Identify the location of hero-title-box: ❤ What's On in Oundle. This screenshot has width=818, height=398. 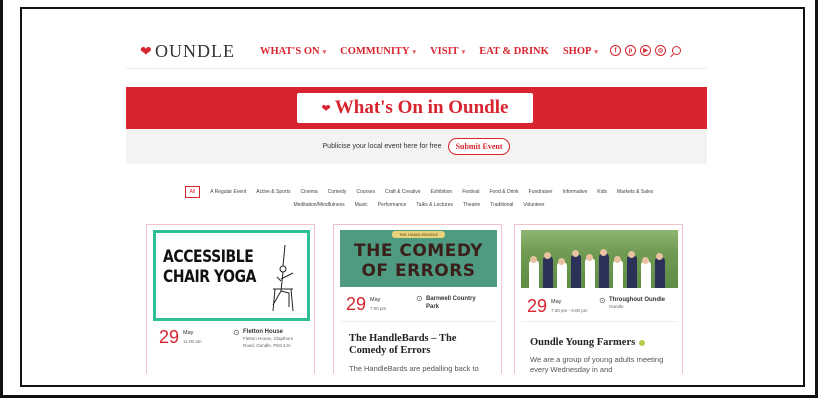
(415, 108).